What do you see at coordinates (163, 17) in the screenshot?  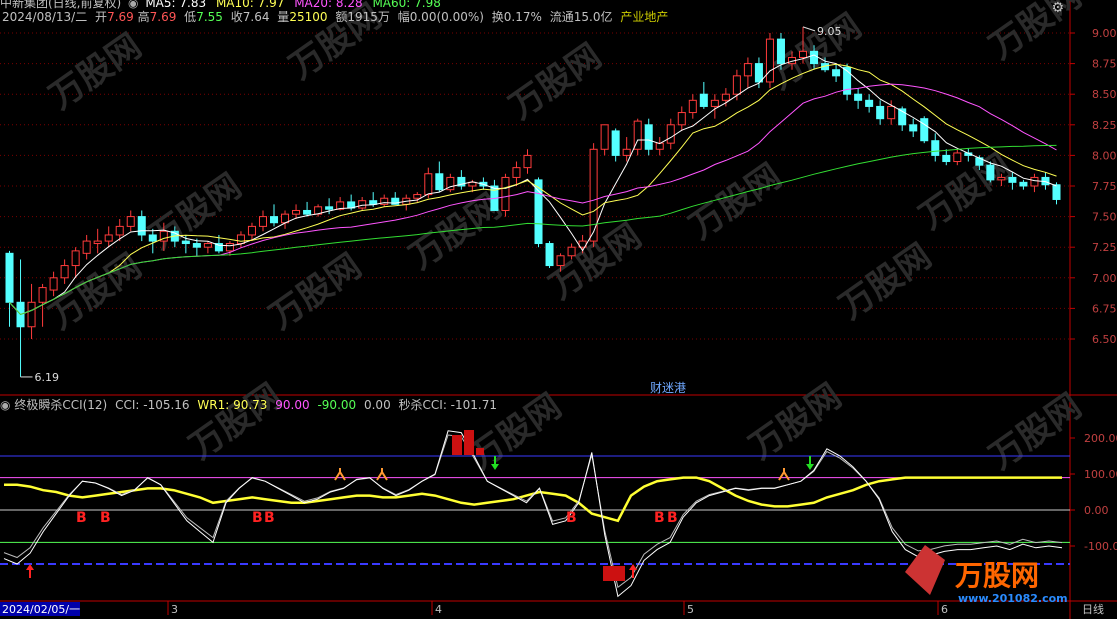 I see `high-value: 7.69` at bounding box center [163, 17].